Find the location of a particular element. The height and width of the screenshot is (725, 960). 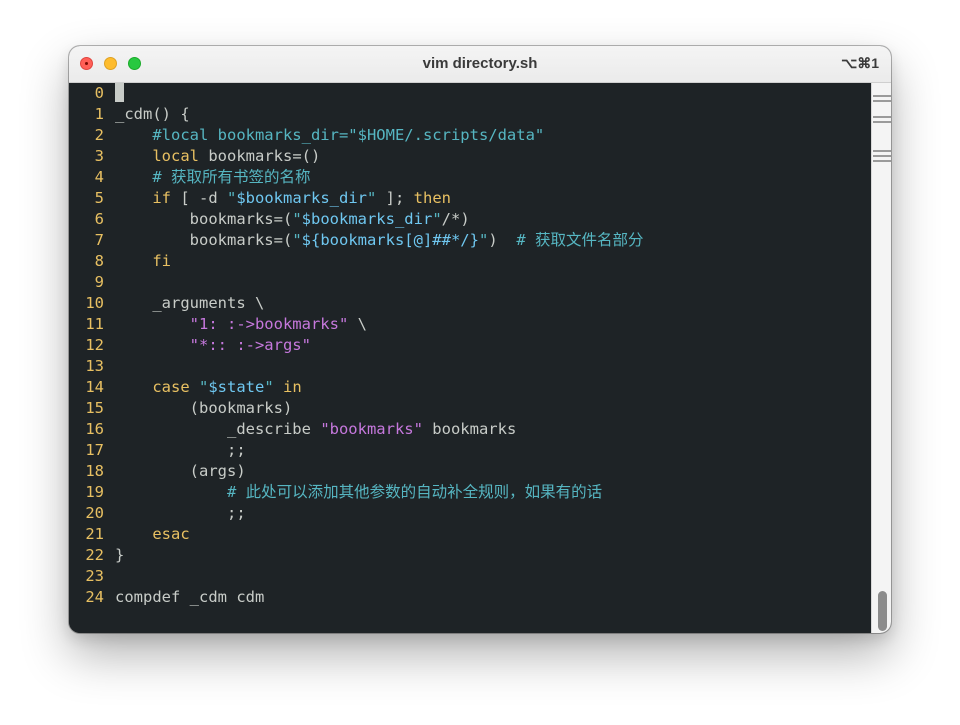

line-number: 7 is located at coordinates (99, 240).